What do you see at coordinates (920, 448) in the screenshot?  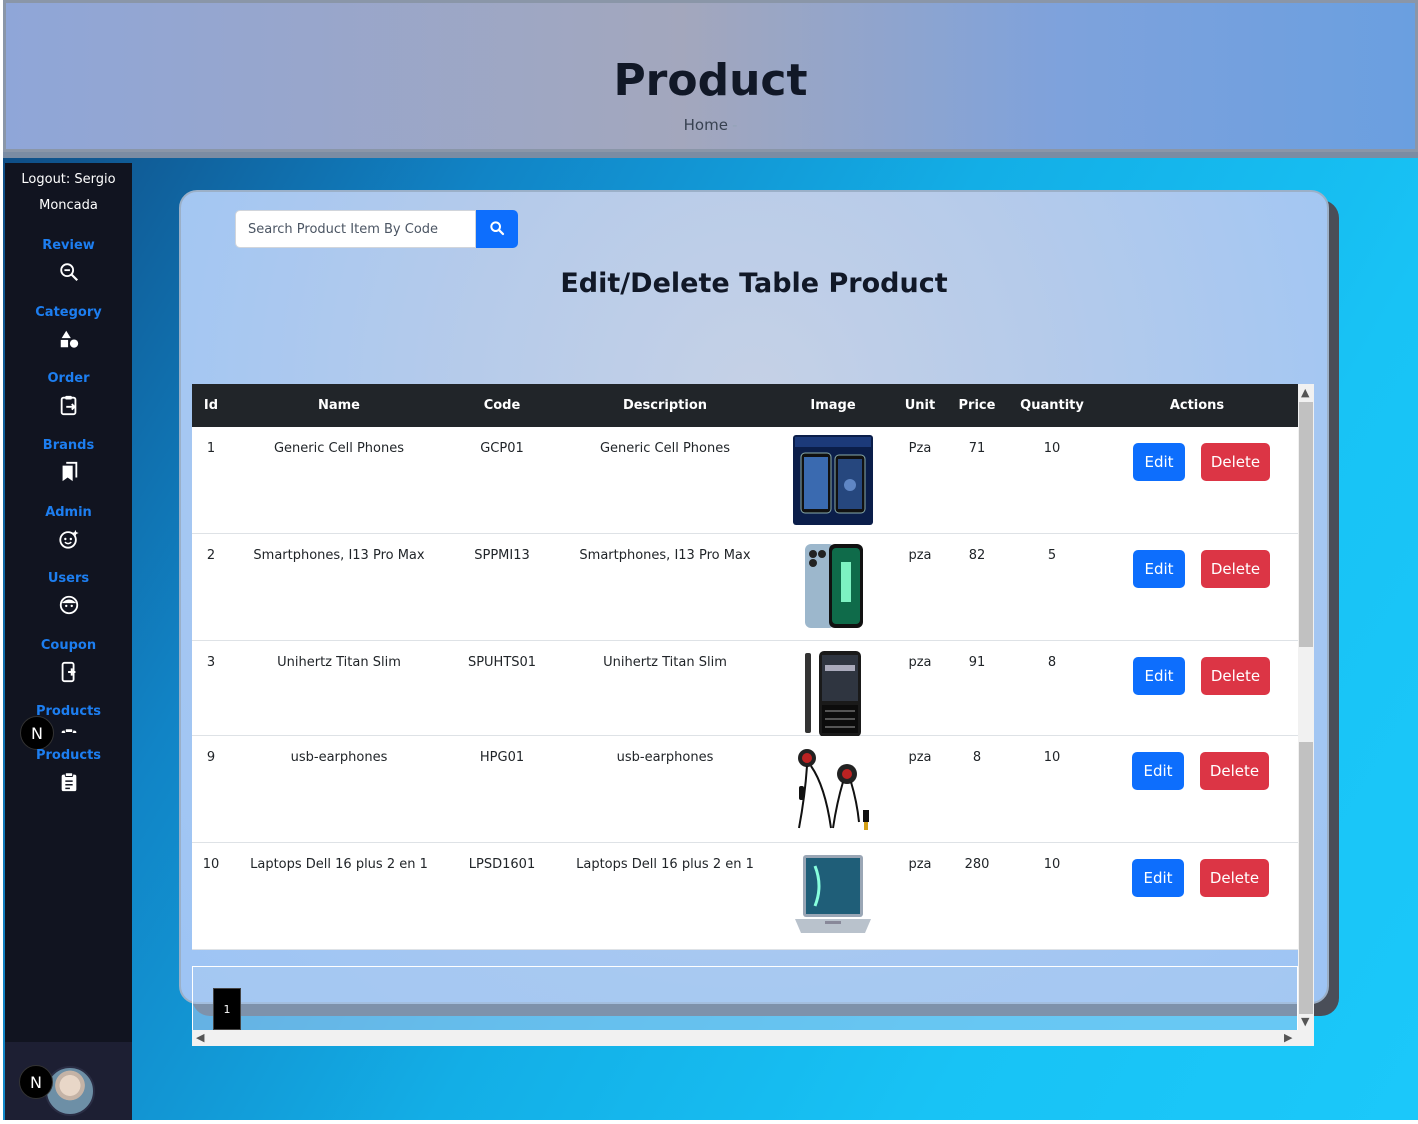 I see `cell-unit: Pza` at bounding box center [920, 448].